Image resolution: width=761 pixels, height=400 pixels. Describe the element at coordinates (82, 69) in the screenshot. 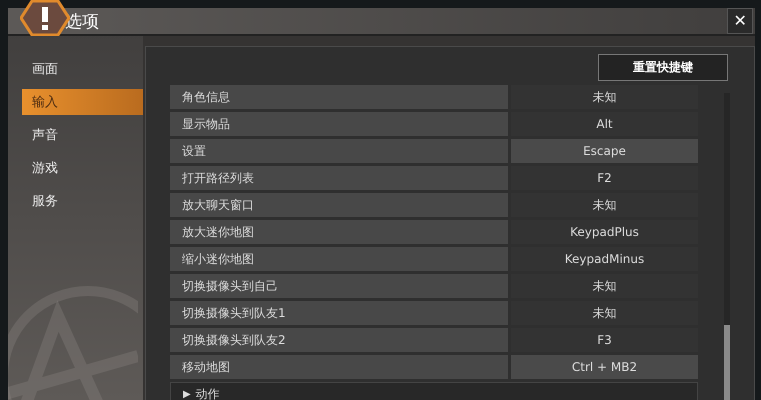

I see `sidebar-tab: 画面` at that location.